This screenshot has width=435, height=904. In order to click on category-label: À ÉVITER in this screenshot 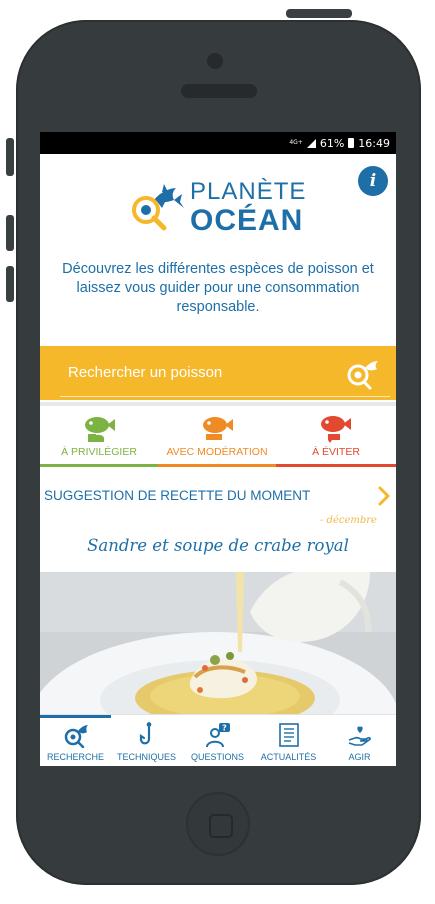, I will do `click(336, 452)`.